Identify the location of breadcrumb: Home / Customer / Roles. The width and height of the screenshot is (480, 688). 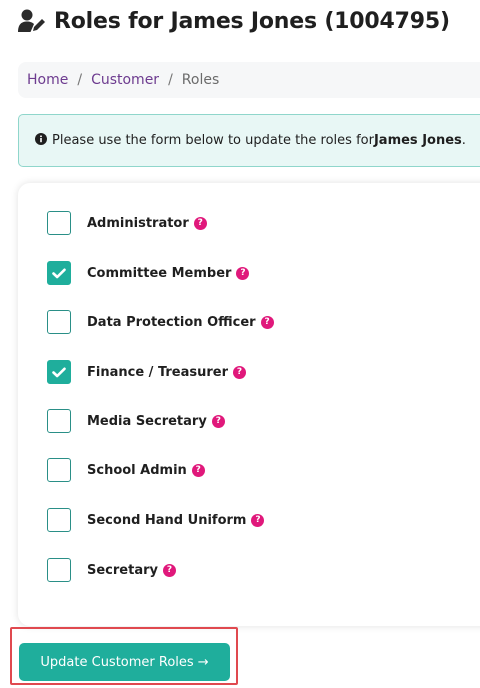
(249, 80).